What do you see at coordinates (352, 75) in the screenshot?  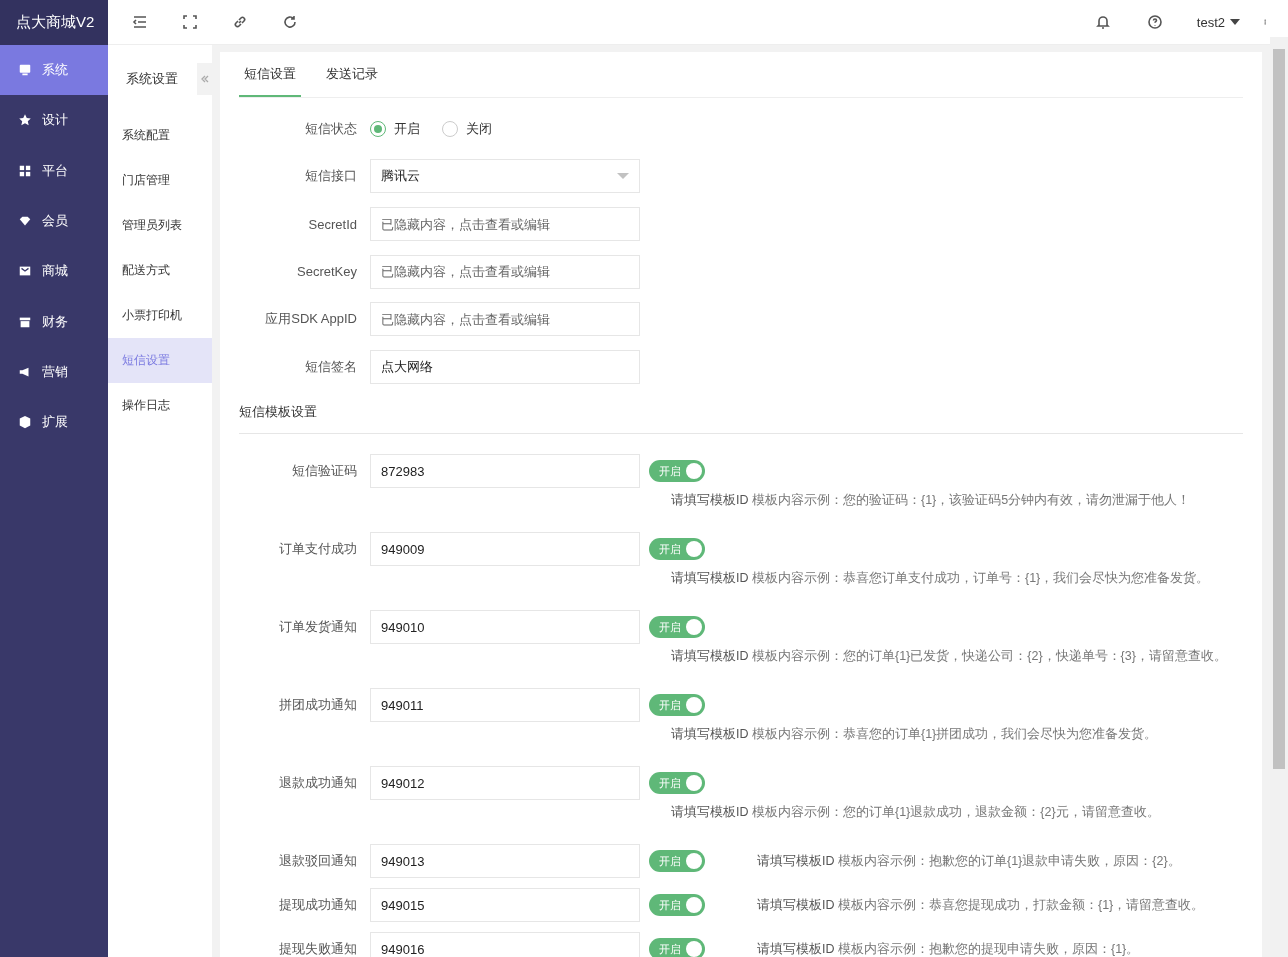 I see `tab: 发送记录` at bounding box center [352, 75].